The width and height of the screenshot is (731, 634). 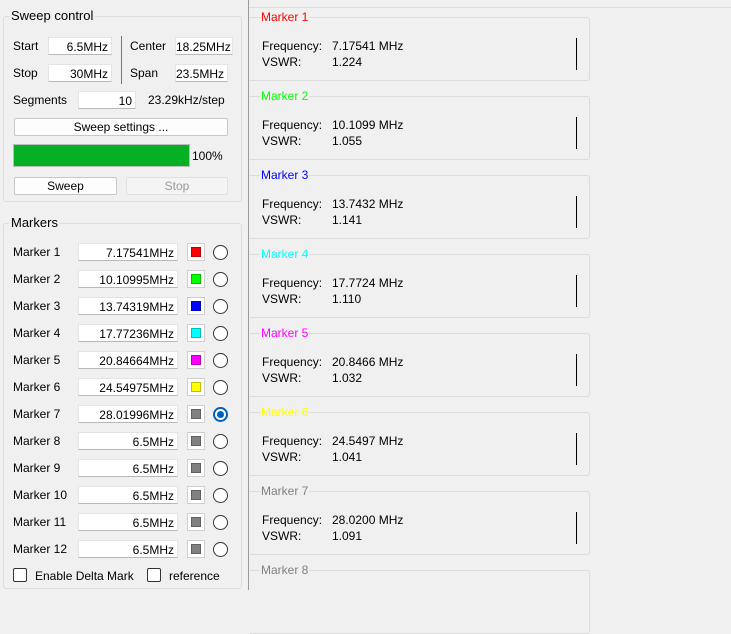 I want to click on readout-vswr-row: VSWR: 1.110, so click(x=311, y=299).